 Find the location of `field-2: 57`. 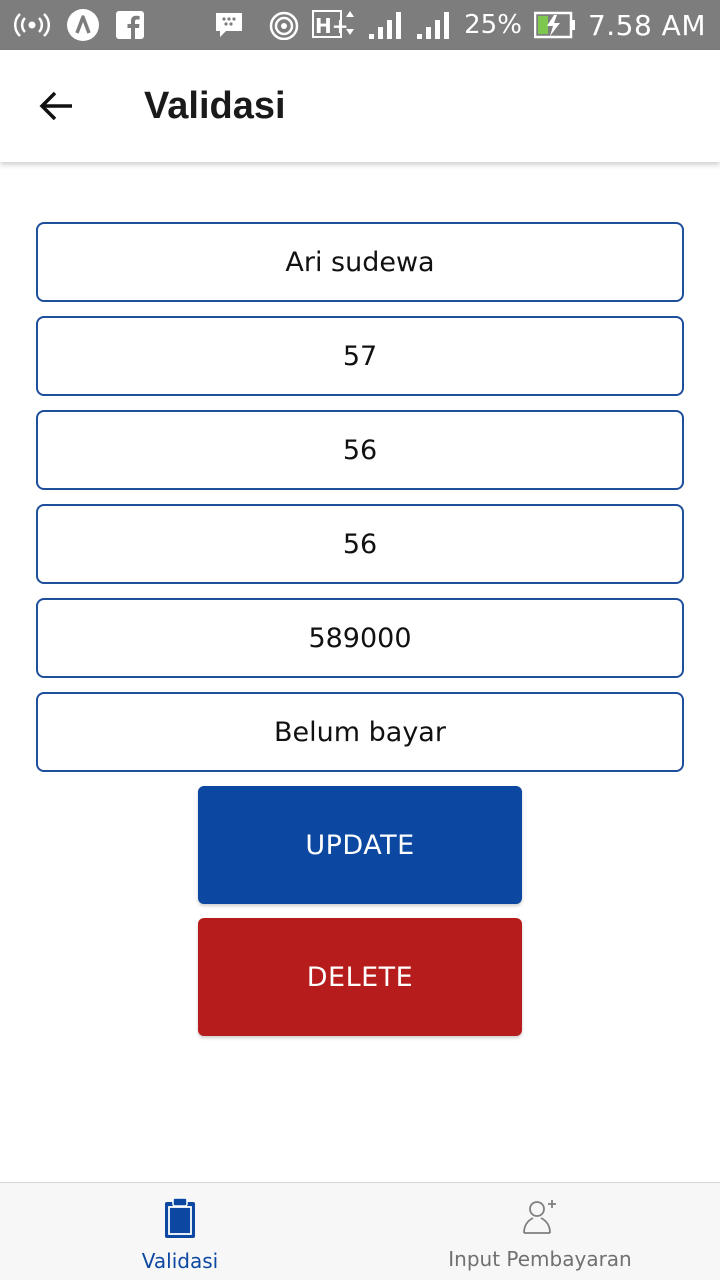

field-2: 57 is located at coordinates (360, 356).